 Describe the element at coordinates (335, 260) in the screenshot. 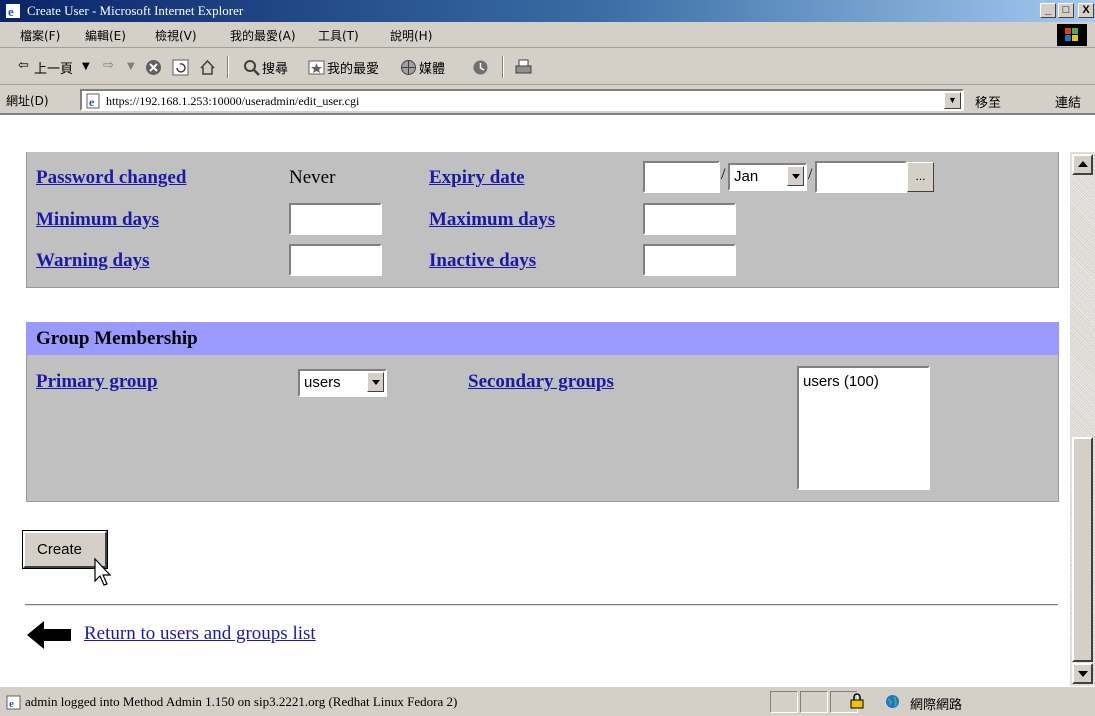

I see `warning-days-input` at that location.